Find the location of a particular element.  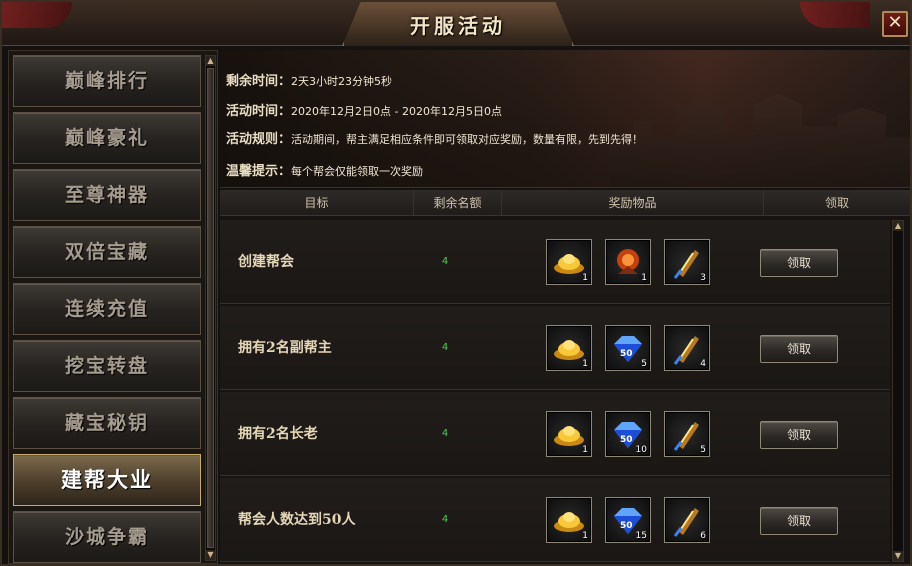

remaining-time-label: 剩余时间： is located at coordinates (259, 81).